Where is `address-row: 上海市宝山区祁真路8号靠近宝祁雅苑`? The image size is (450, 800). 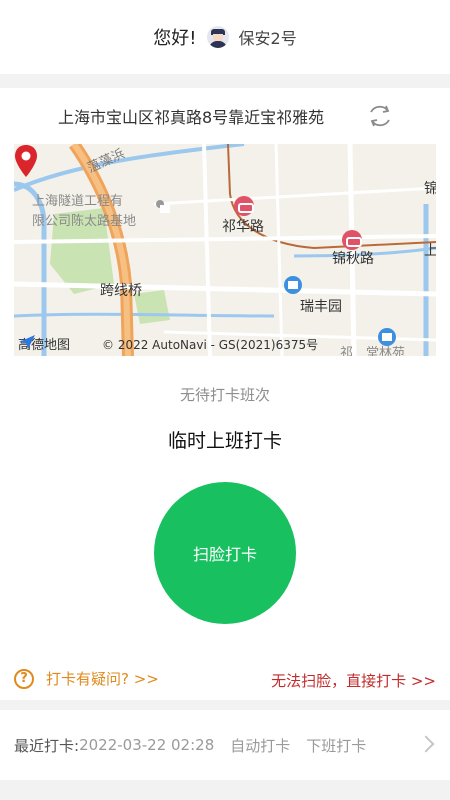
address-row: 上海市宝山区祁真路8号靠近宝祁雅苑 is located at coordinates (225, 116).